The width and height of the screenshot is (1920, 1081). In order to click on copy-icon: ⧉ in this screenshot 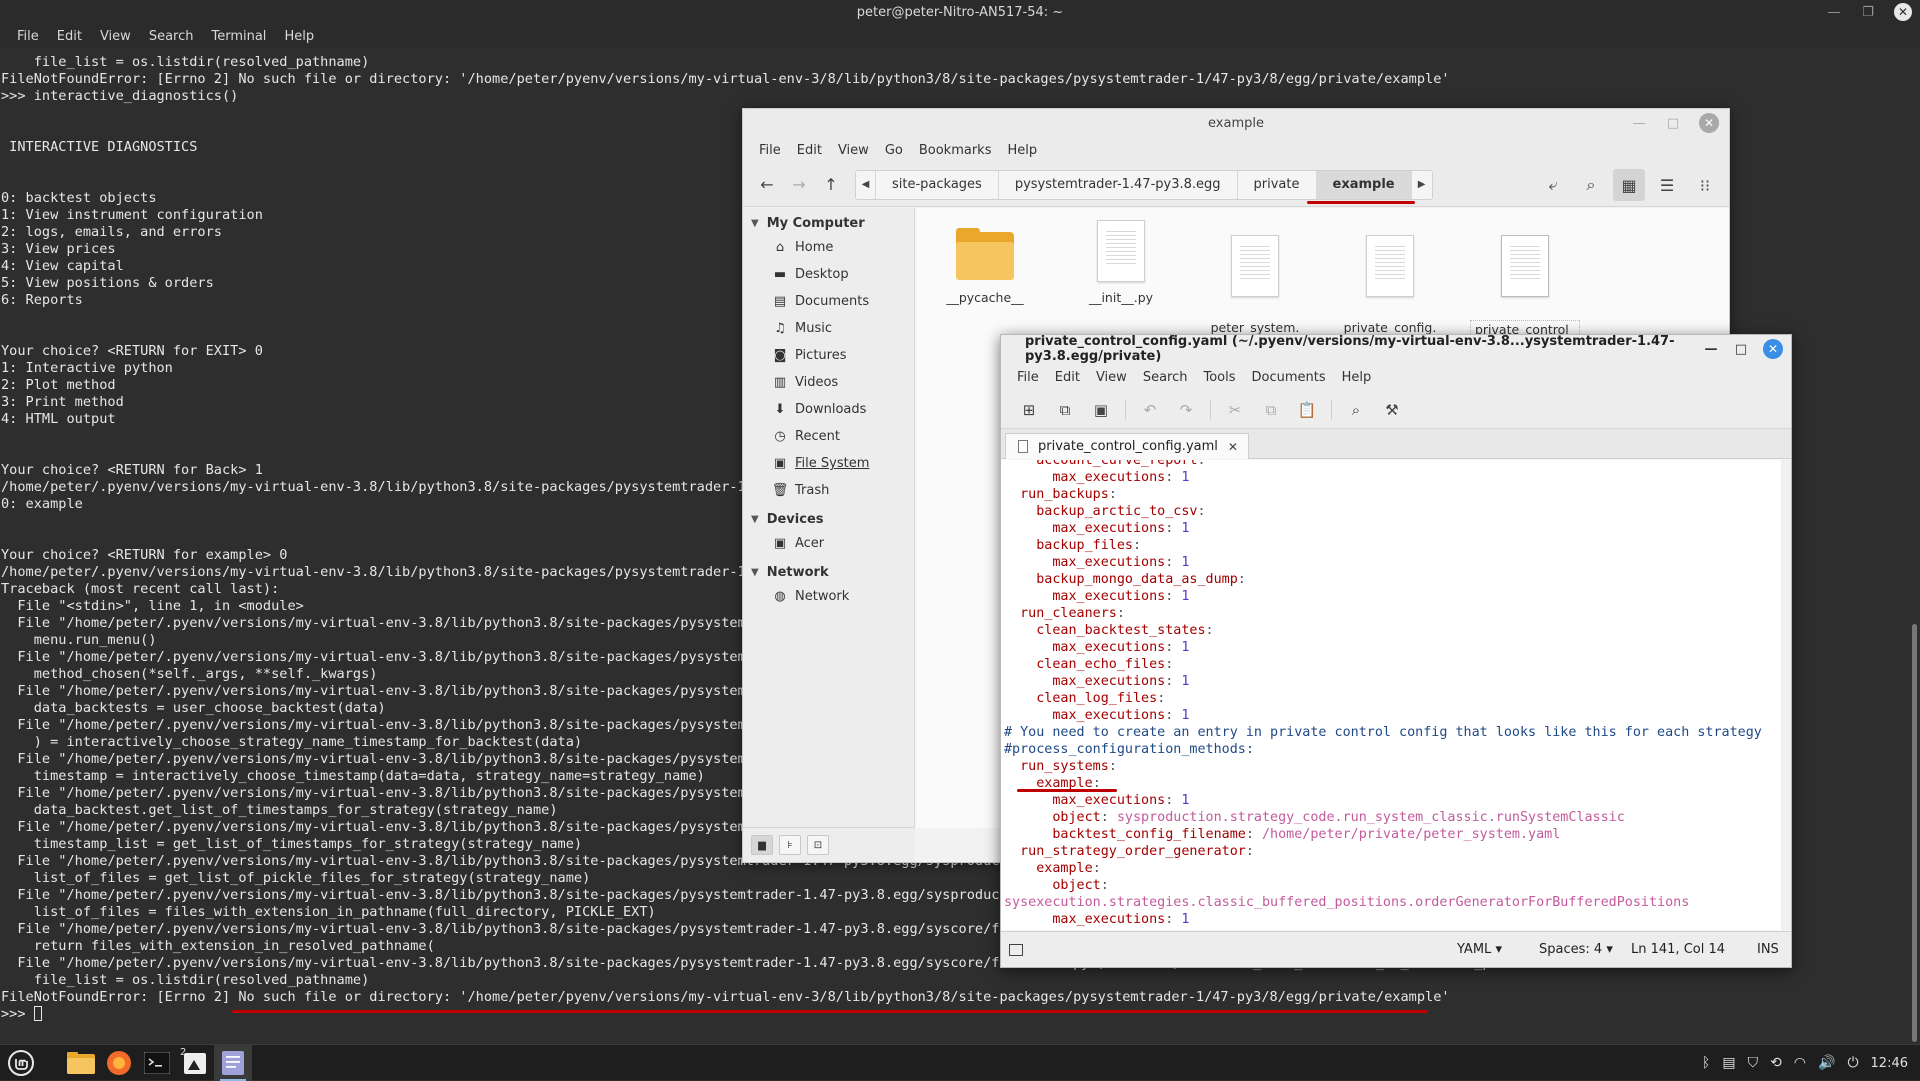, I will do `click(1271, 410)`.